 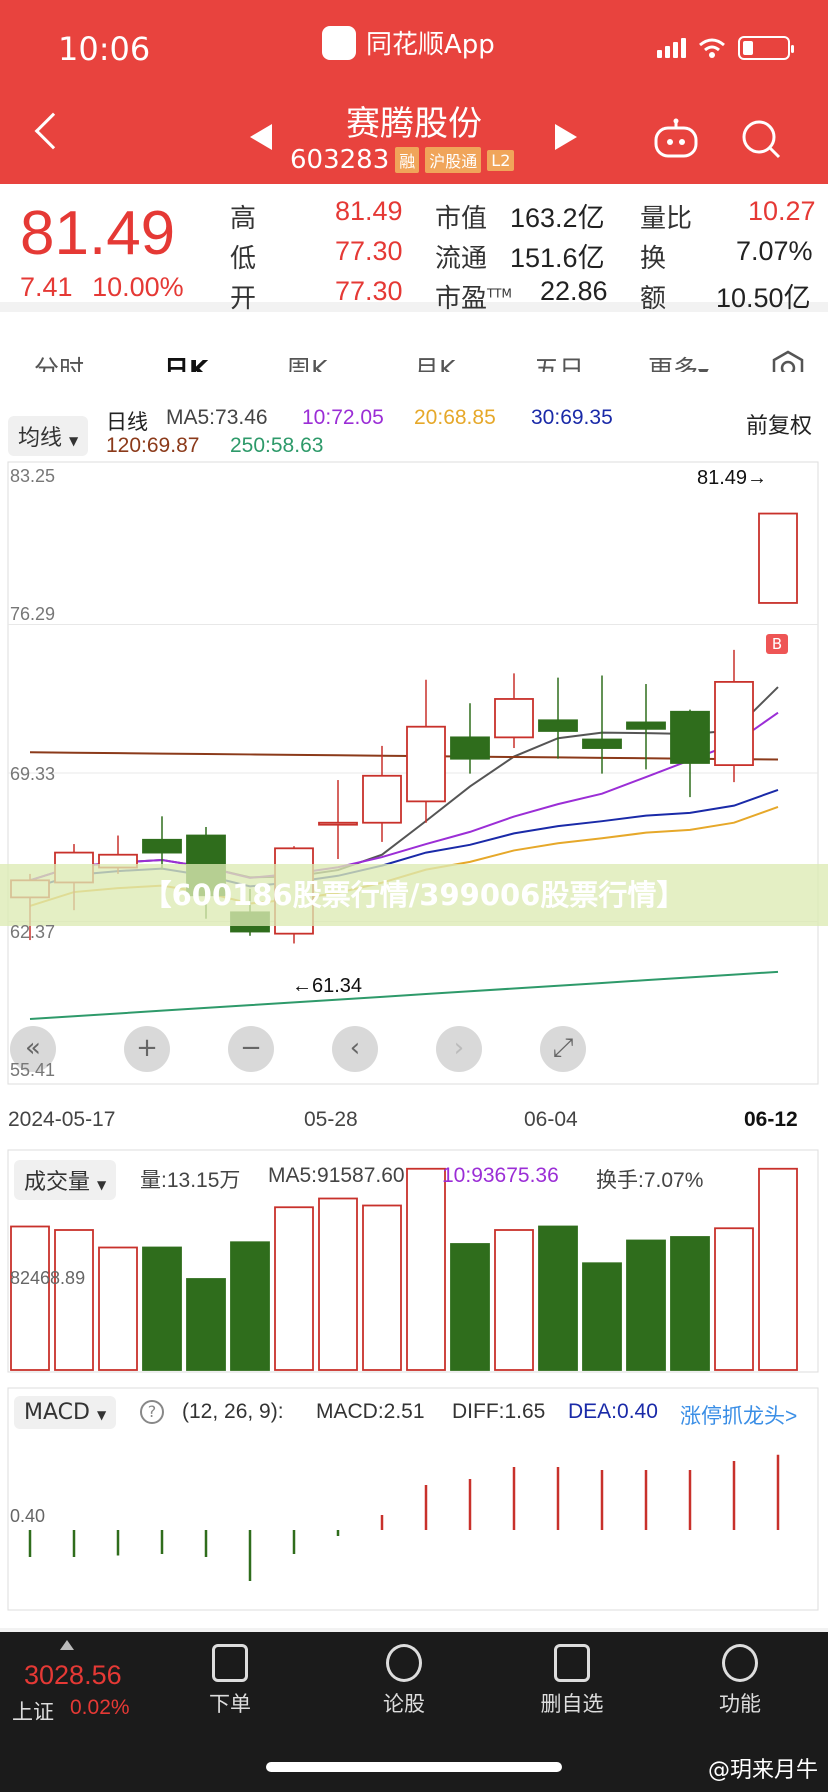 I want to click on period-label: 日线, so click(x=127, y=422).